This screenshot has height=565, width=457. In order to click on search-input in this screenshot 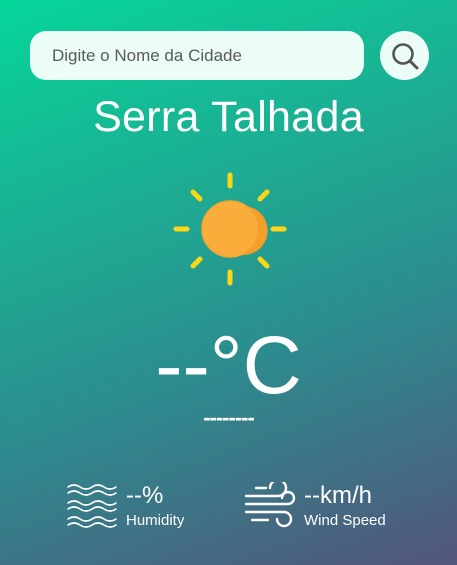, I will do `click(197, 55)`.